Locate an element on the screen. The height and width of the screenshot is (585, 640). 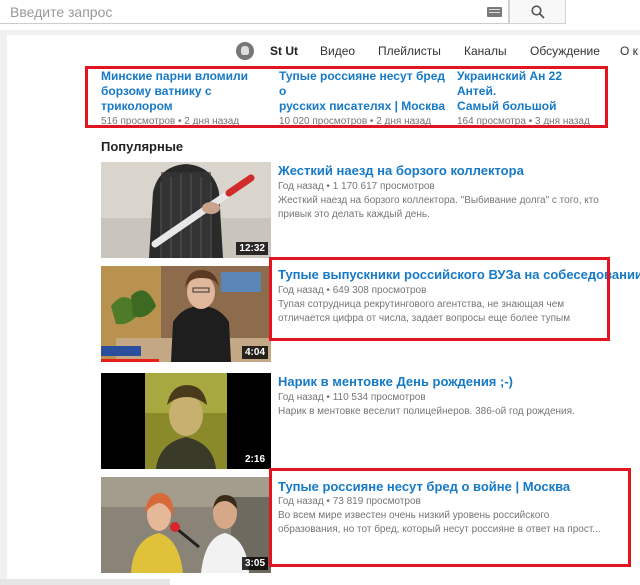
masthead: Введите запрос is located at coordinates (320, 15).